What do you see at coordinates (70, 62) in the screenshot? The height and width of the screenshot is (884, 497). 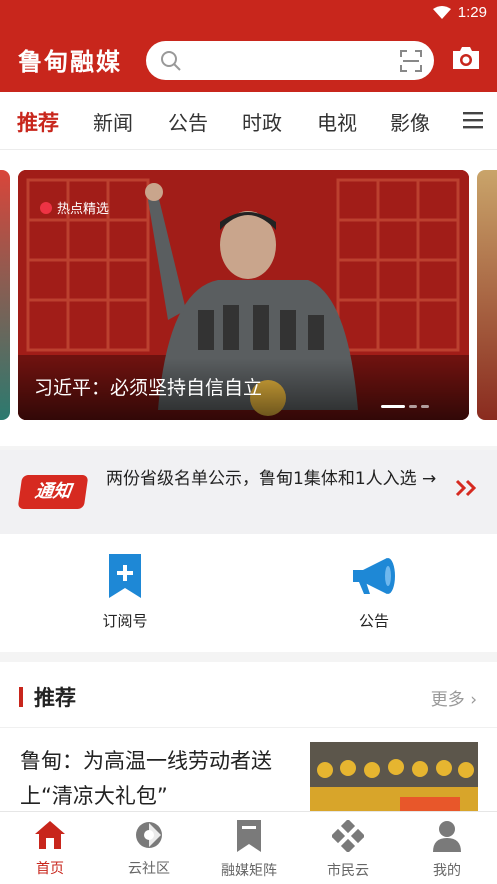 I see `app-logo: 鲁甸融媒` at bounding box center [70, 62].